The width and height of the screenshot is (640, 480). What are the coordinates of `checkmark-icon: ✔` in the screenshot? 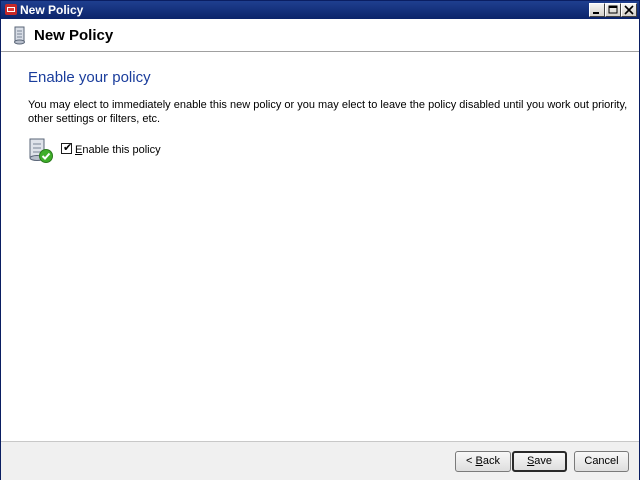 It's located at (68, 148).